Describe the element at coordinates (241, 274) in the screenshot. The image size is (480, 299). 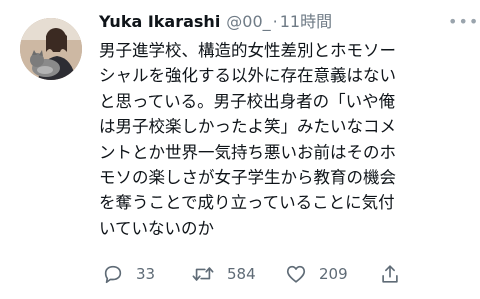
I see `retweet-count: 584` at that location.